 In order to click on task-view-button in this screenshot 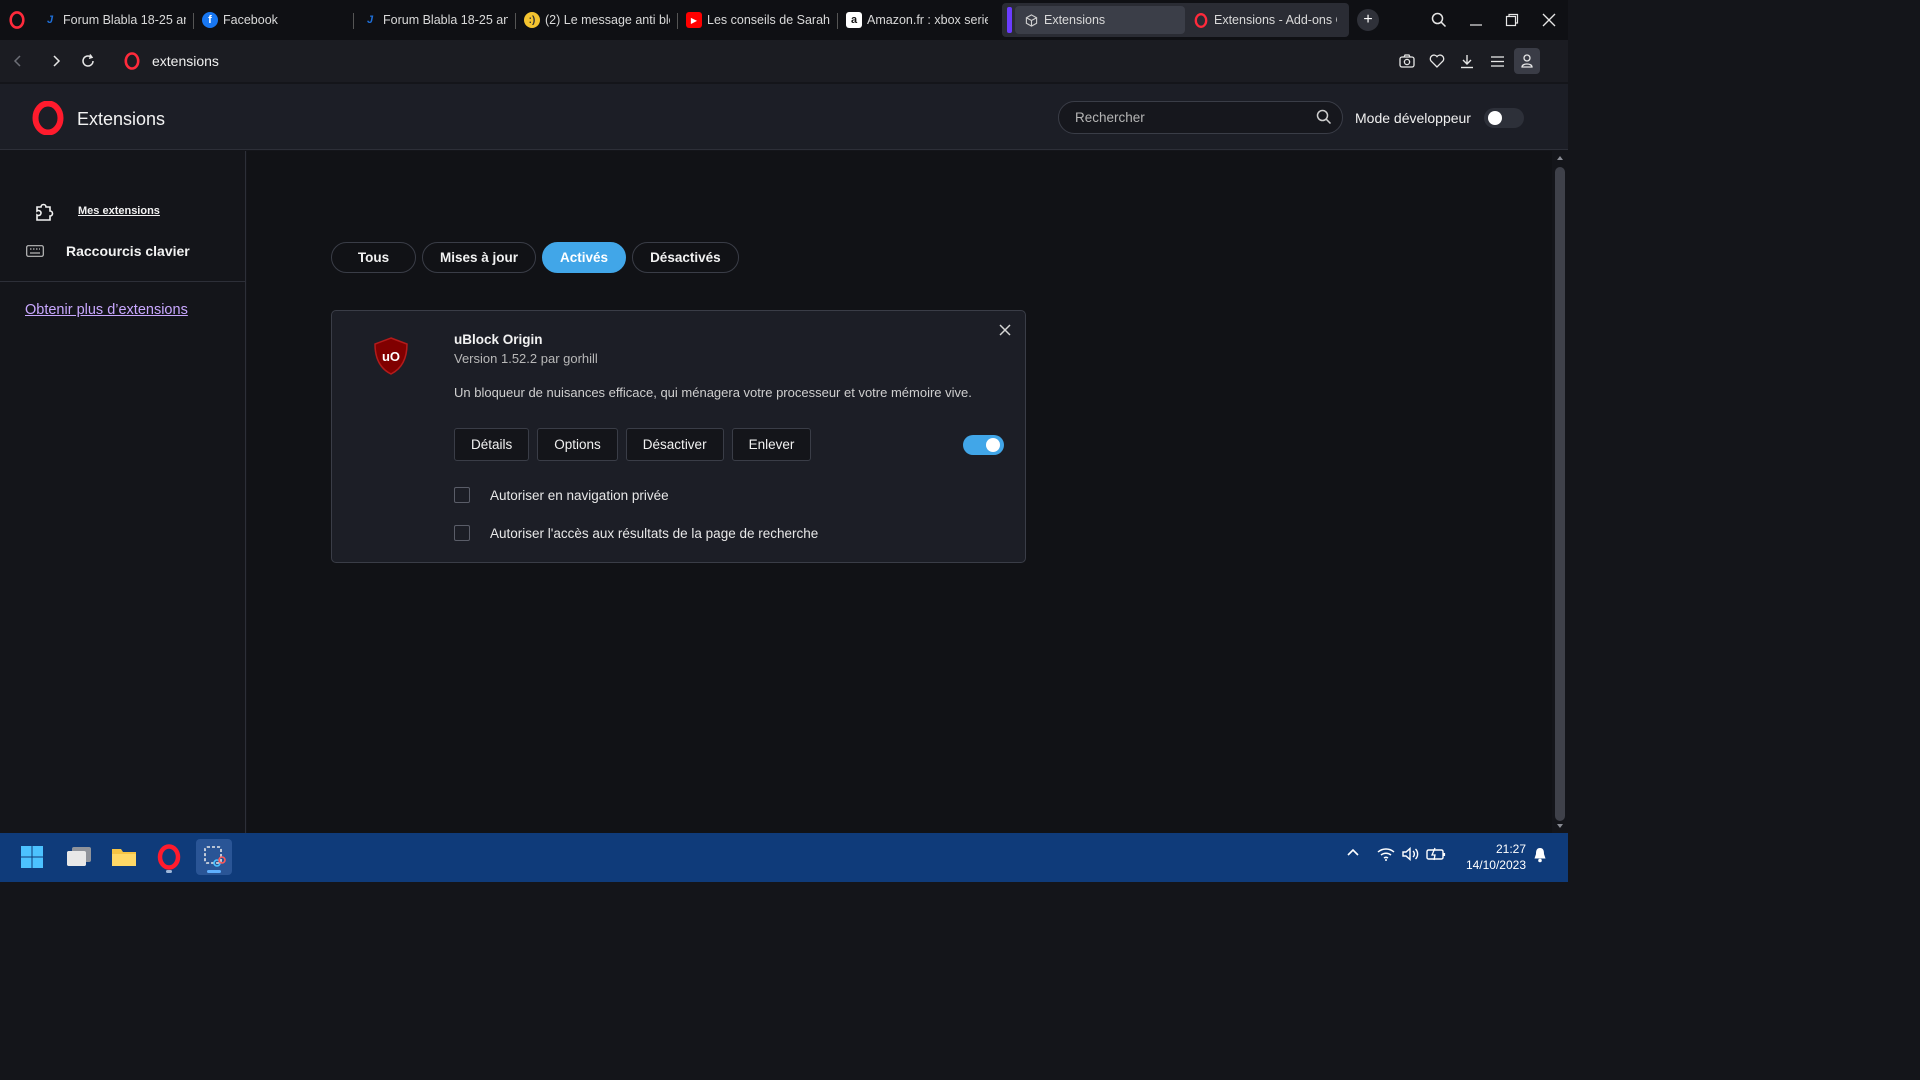, I will do `click(79, 857)`.